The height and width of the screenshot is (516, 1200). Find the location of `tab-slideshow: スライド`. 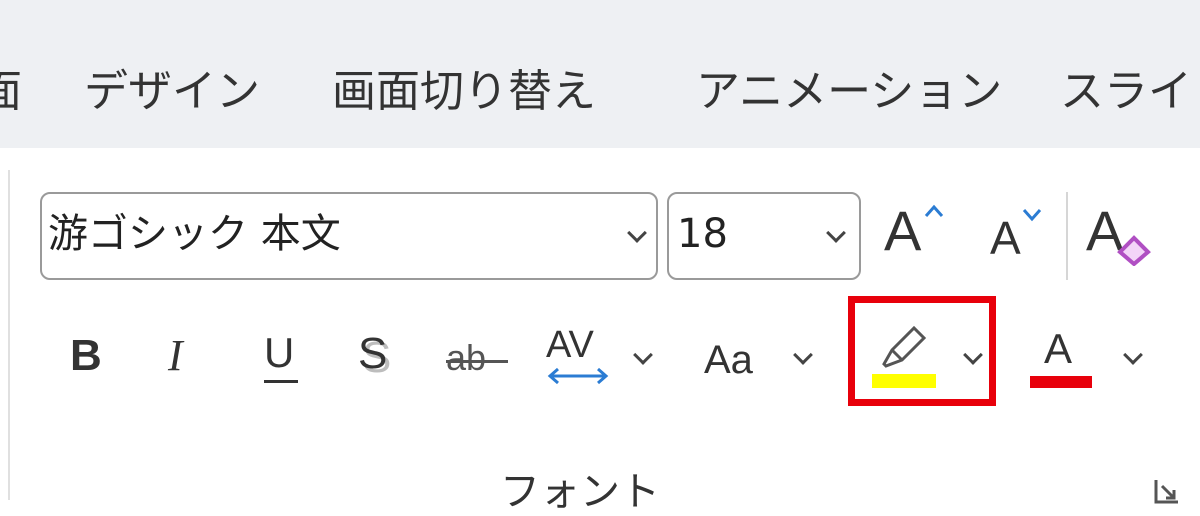

tab-slideshow: スライド is located at coordinates (1130, 92).